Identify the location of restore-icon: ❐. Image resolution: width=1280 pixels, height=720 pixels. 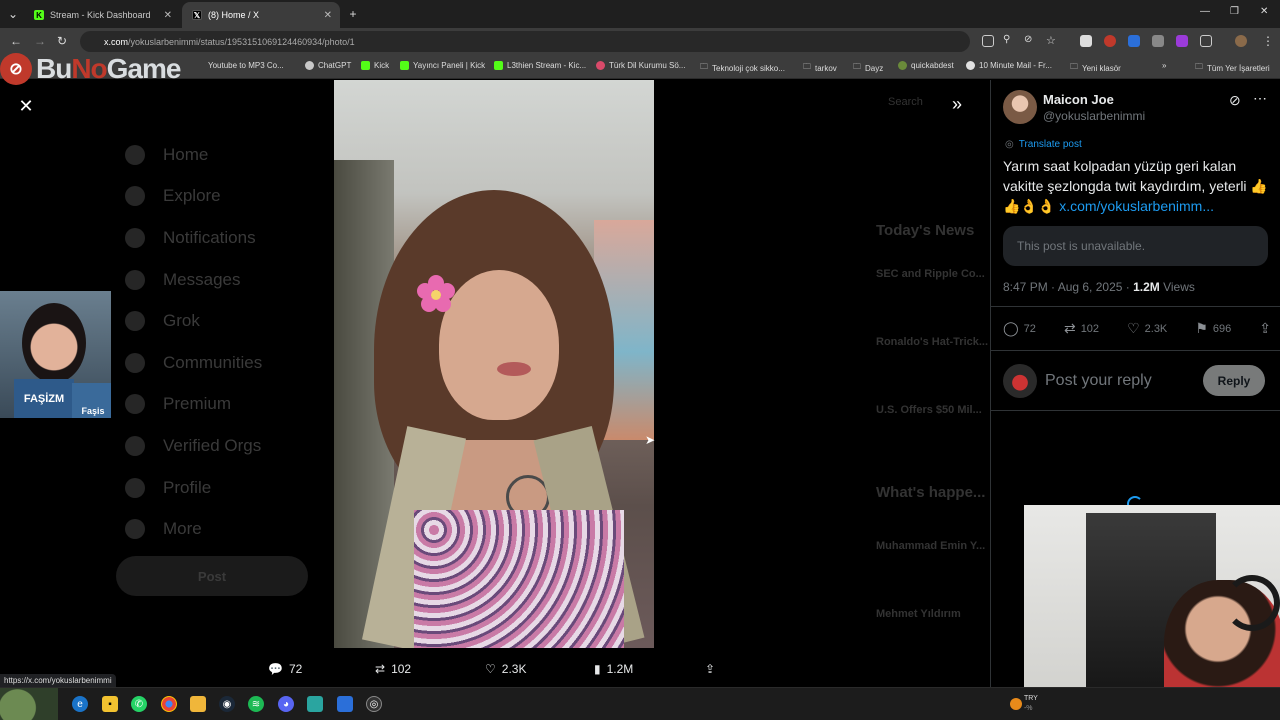
(1234, 11).